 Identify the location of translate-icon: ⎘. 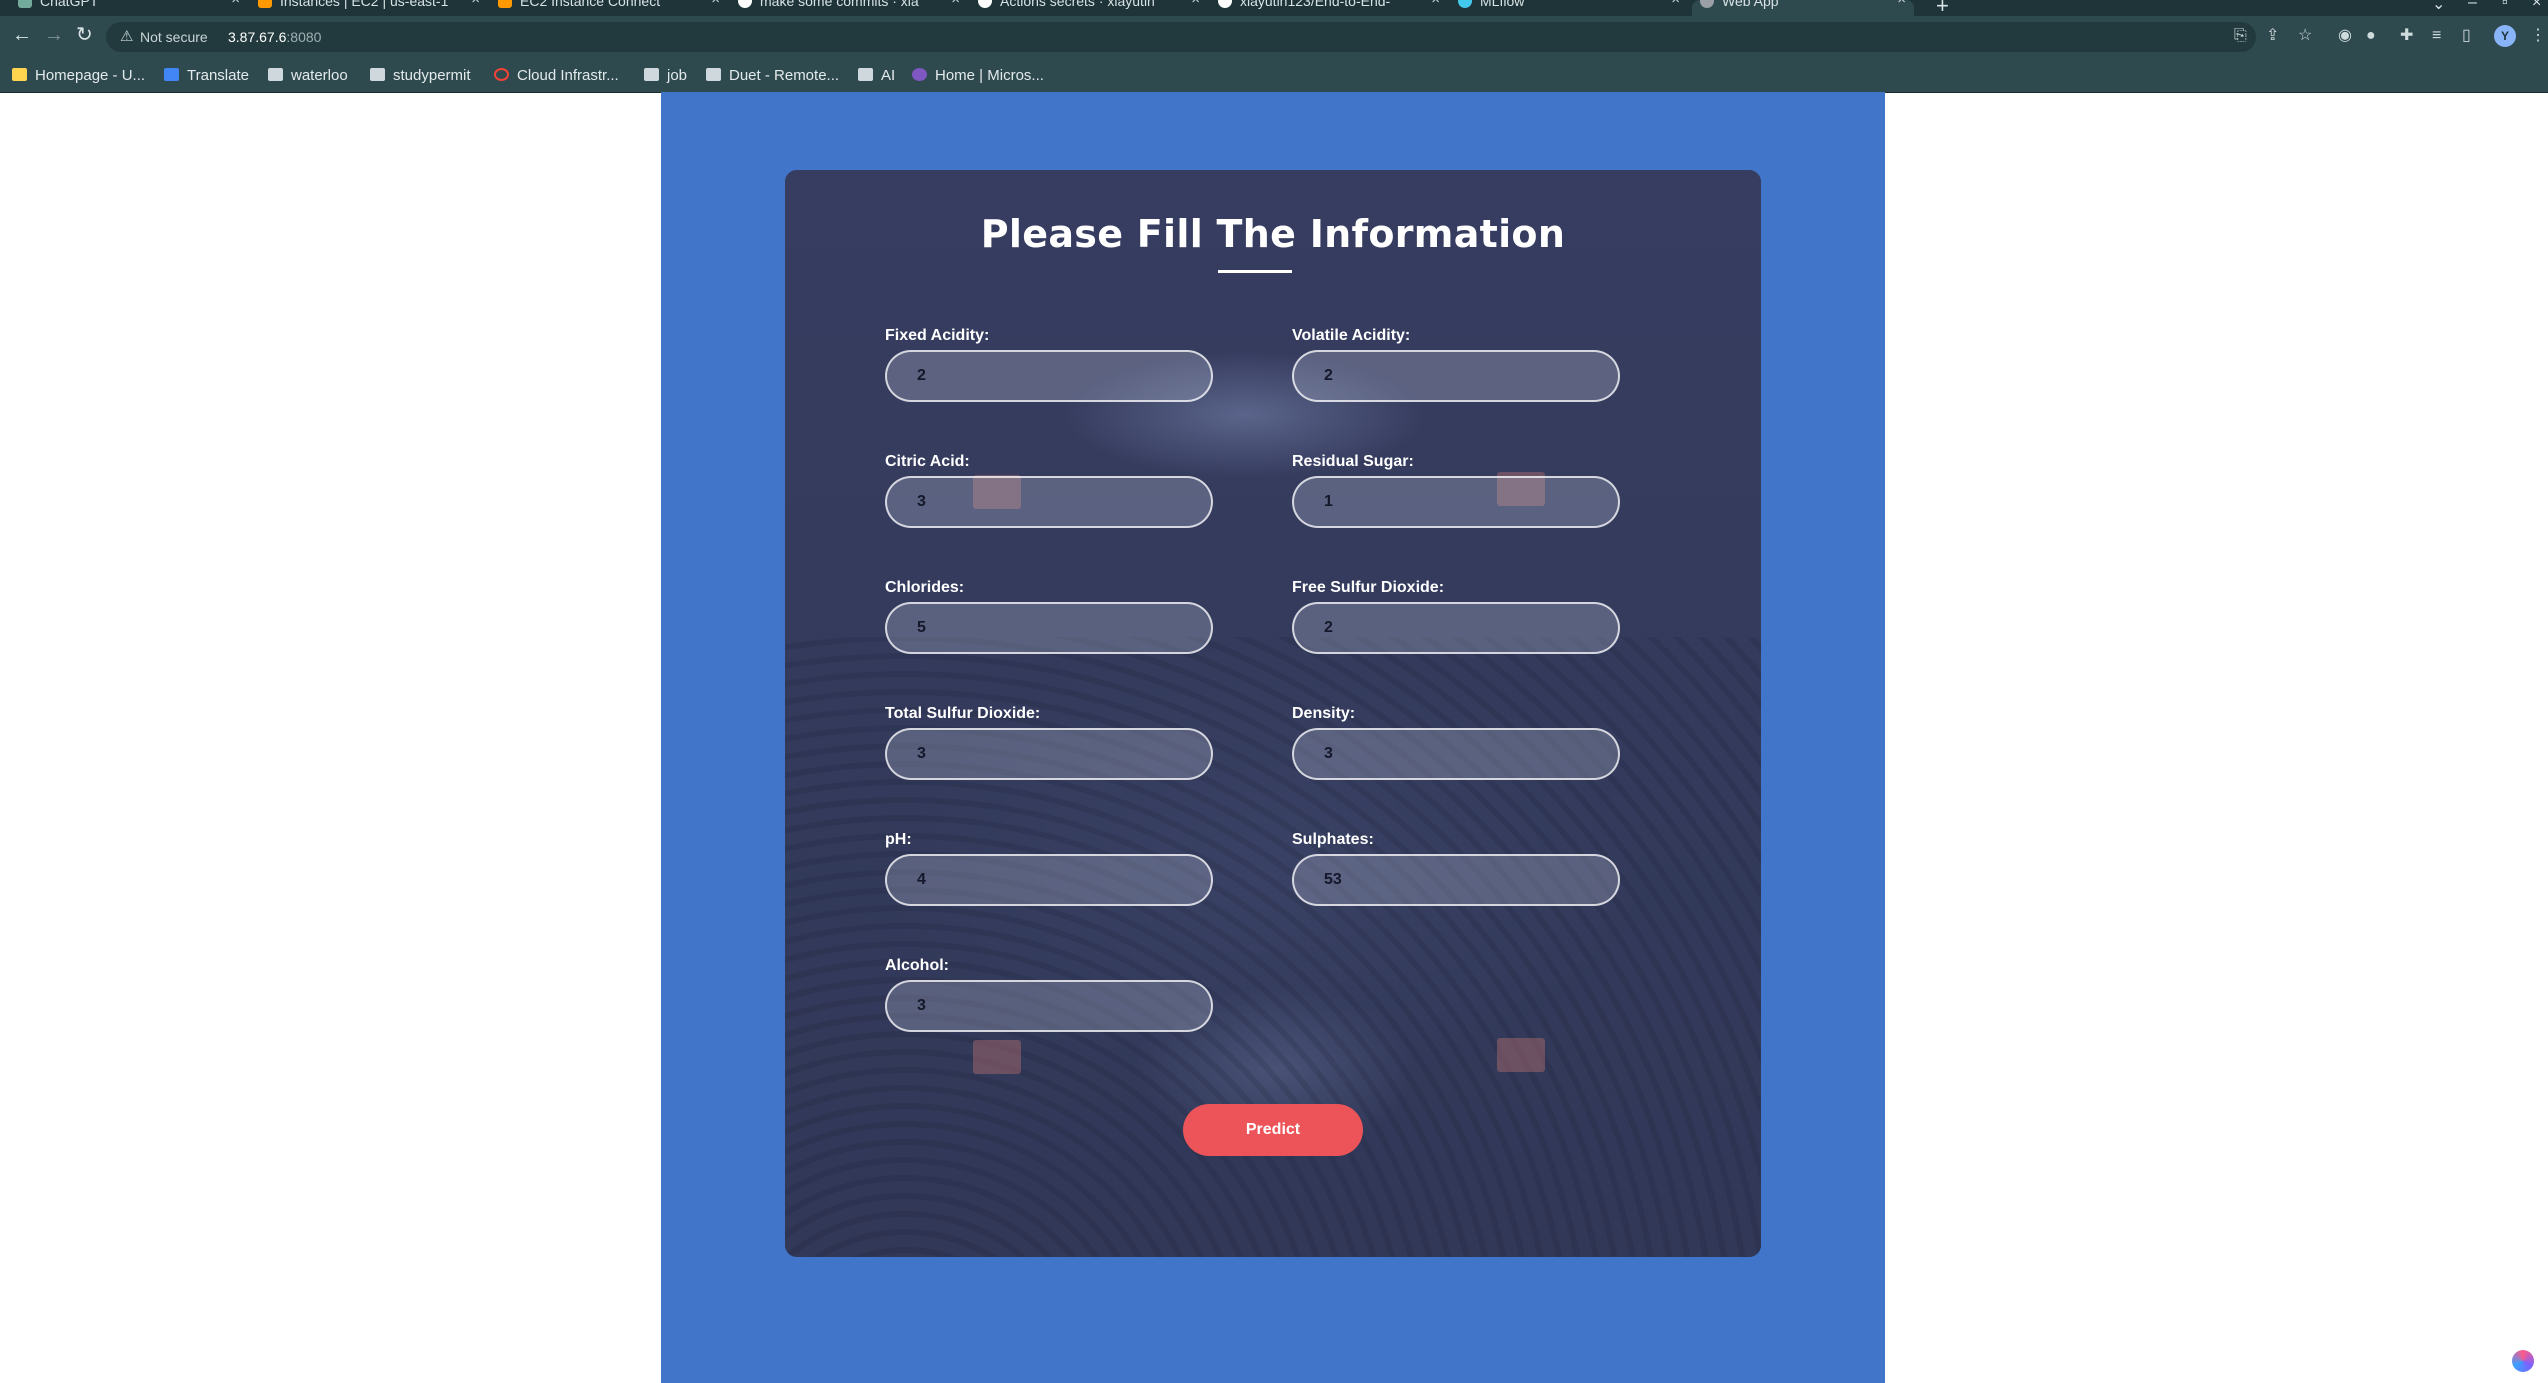
(2240, 36).